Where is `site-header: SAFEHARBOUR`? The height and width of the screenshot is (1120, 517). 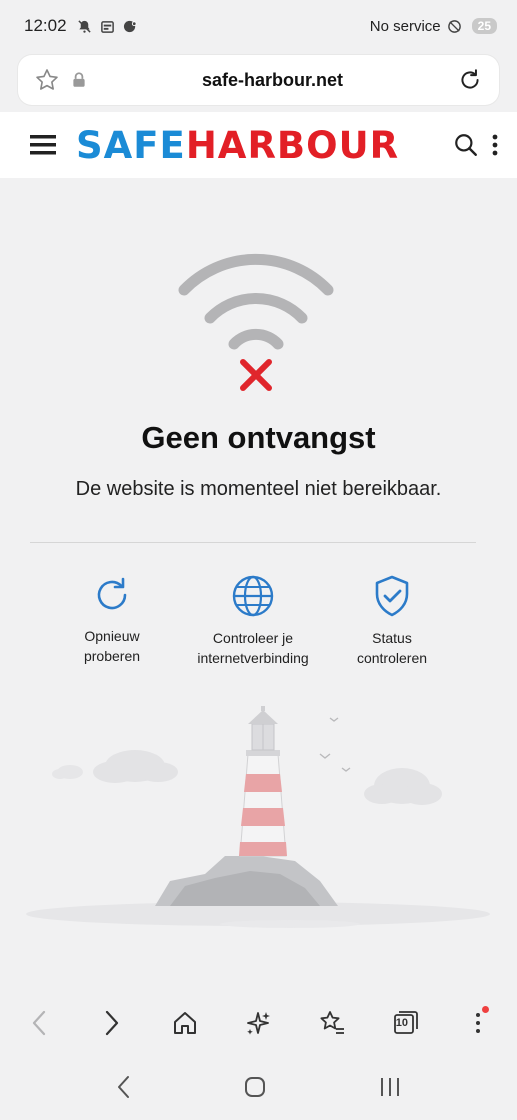
site-header: SAFEHARBOUR is located at coordinates (258, 145).